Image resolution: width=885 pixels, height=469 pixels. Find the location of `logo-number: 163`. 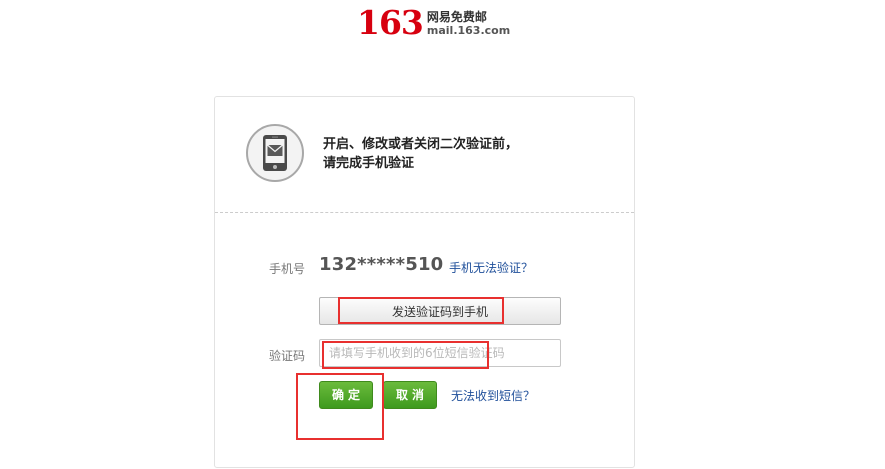

logo-number: 163 is located at coordinates (390, 22).